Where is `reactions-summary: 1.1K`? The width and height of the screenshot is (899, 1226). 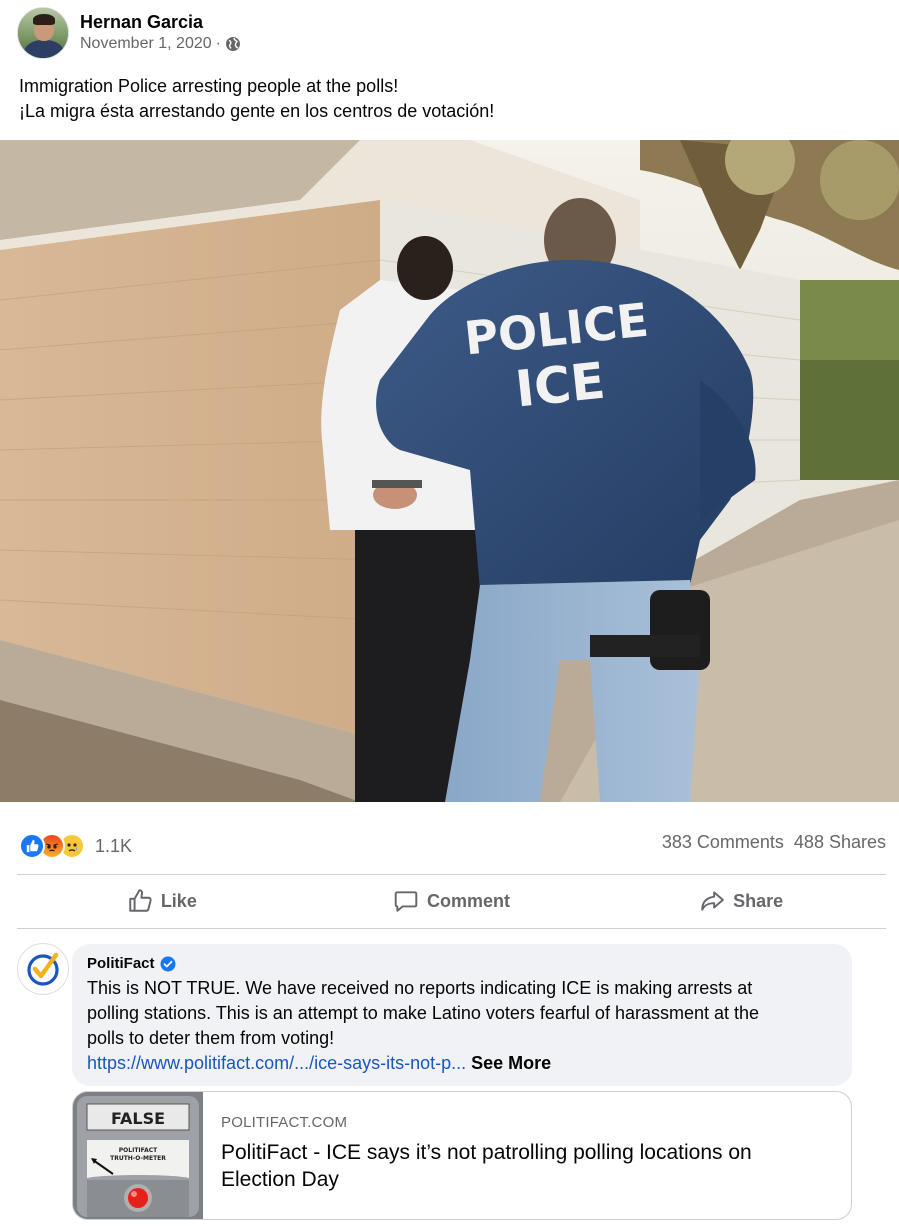
reactions-summary: 1.1K is located at coordinates (75, 846).